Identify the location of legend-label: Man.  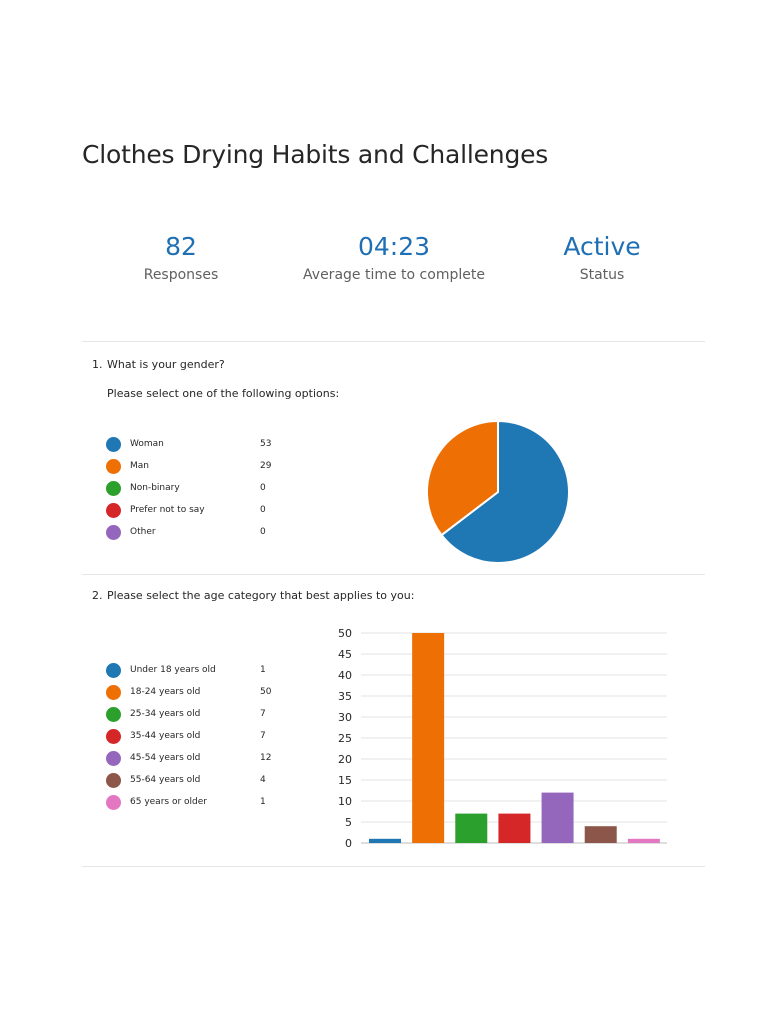
(139, 466).